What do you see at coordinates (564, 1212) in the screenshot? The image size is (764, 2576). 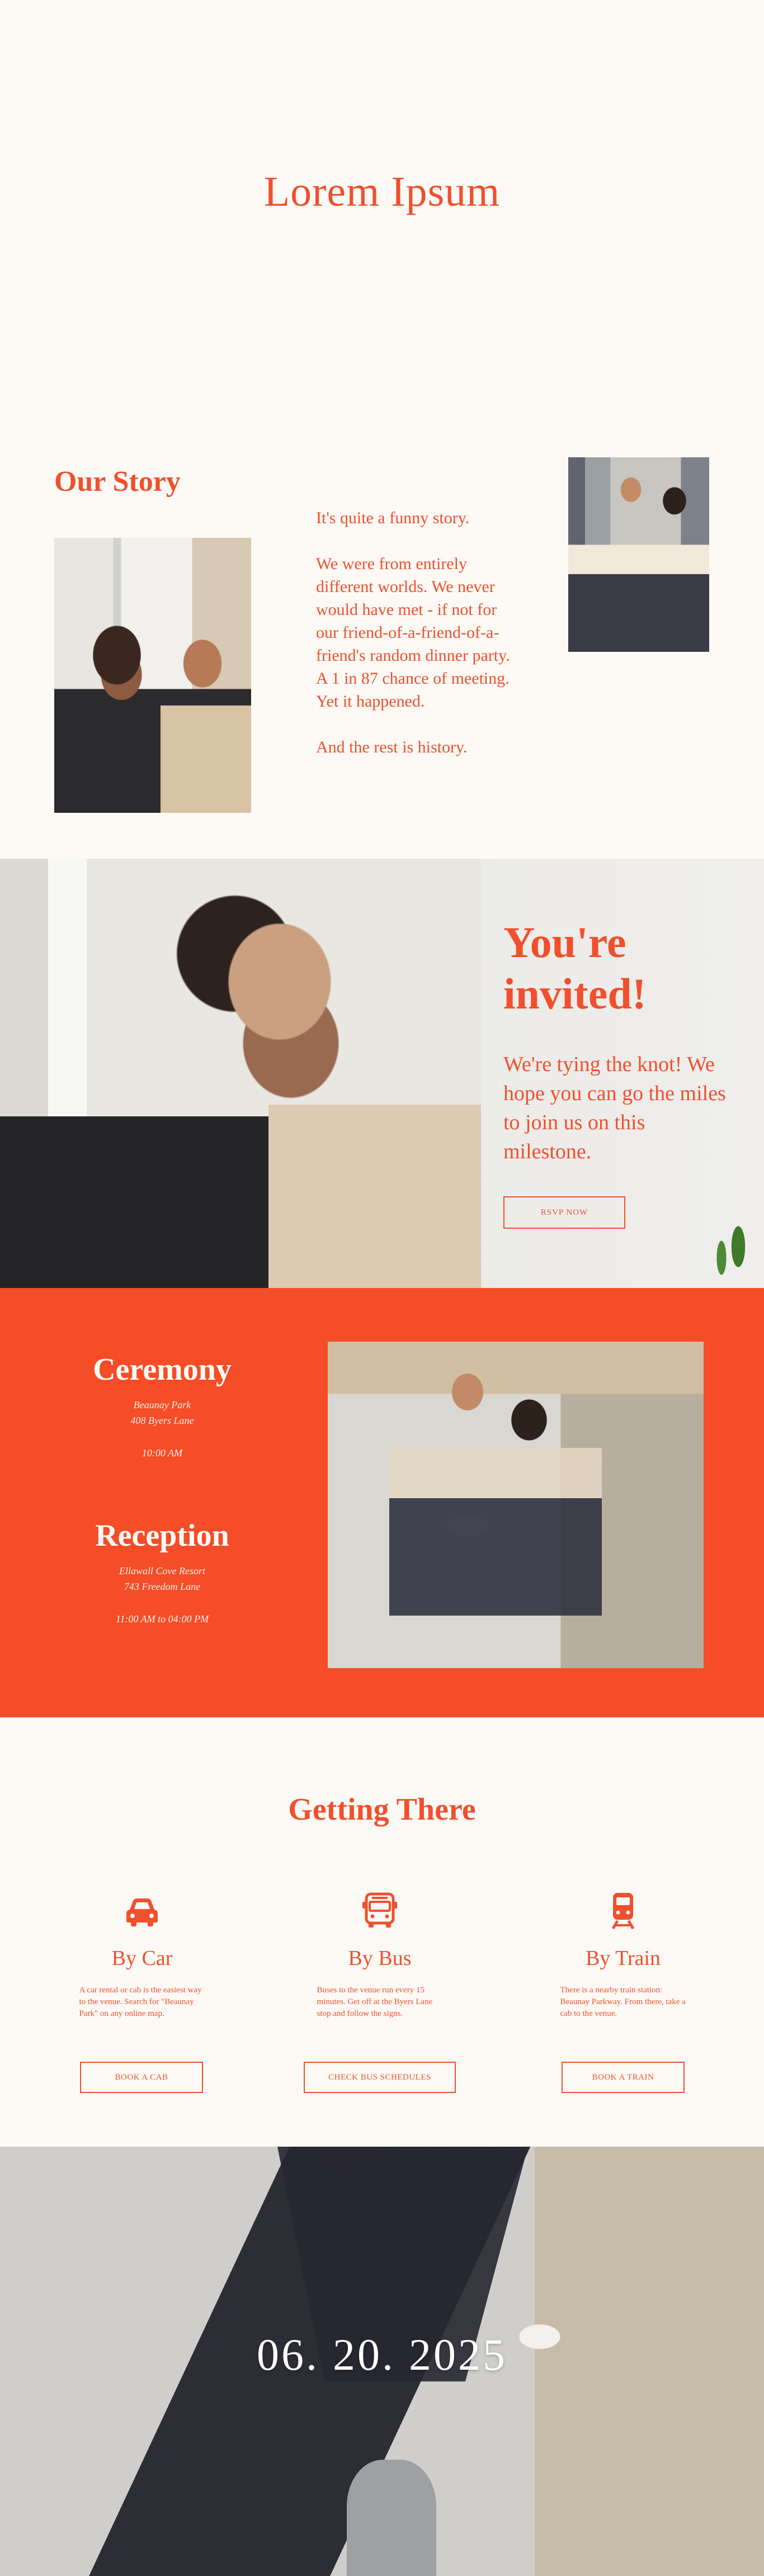 I see `rsvp-button: RSVP NOW` at bounding box center [564, 1212].